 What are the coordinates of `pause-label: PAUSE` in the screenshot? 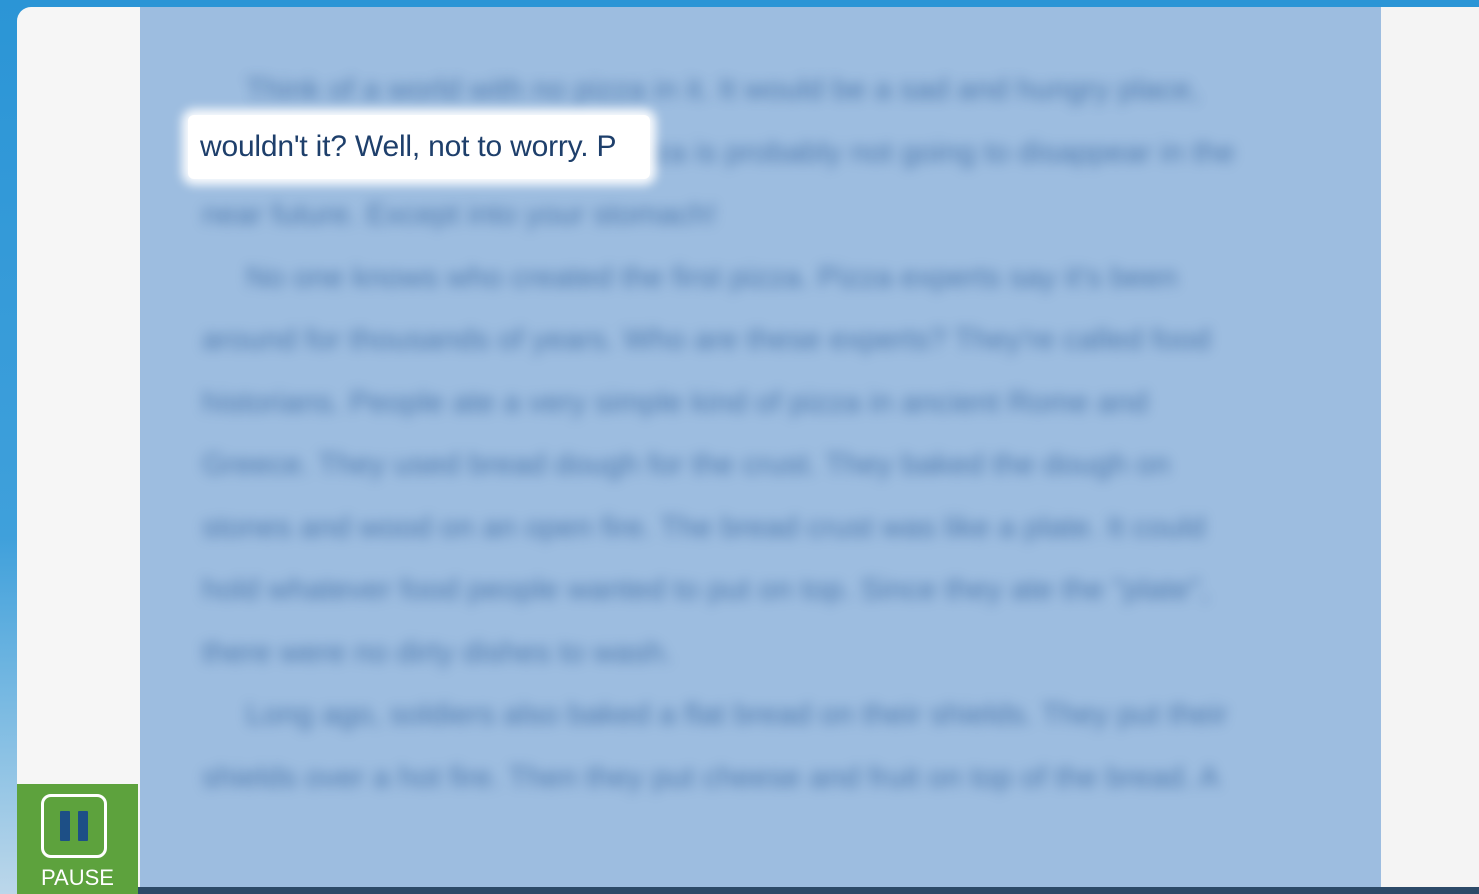 It's located at (77, 877).